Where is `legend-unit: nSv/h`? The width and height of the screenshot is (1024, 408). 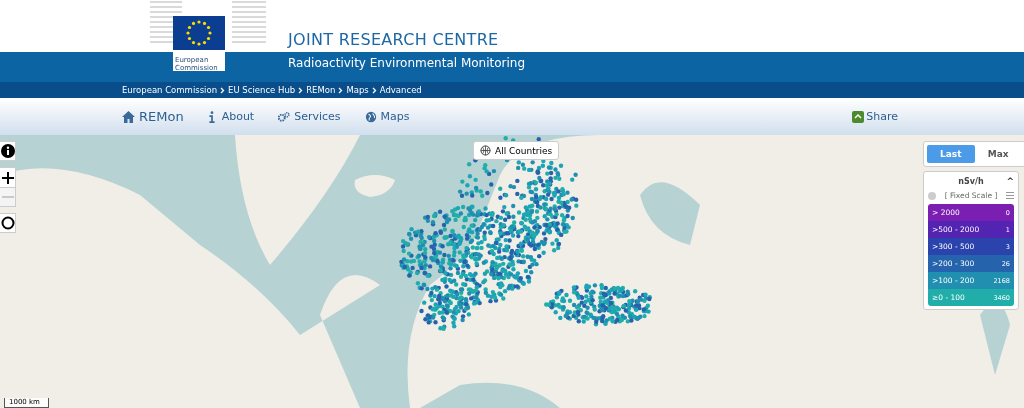 legend-unit: nSv/h is located at coordinates (971, 181).